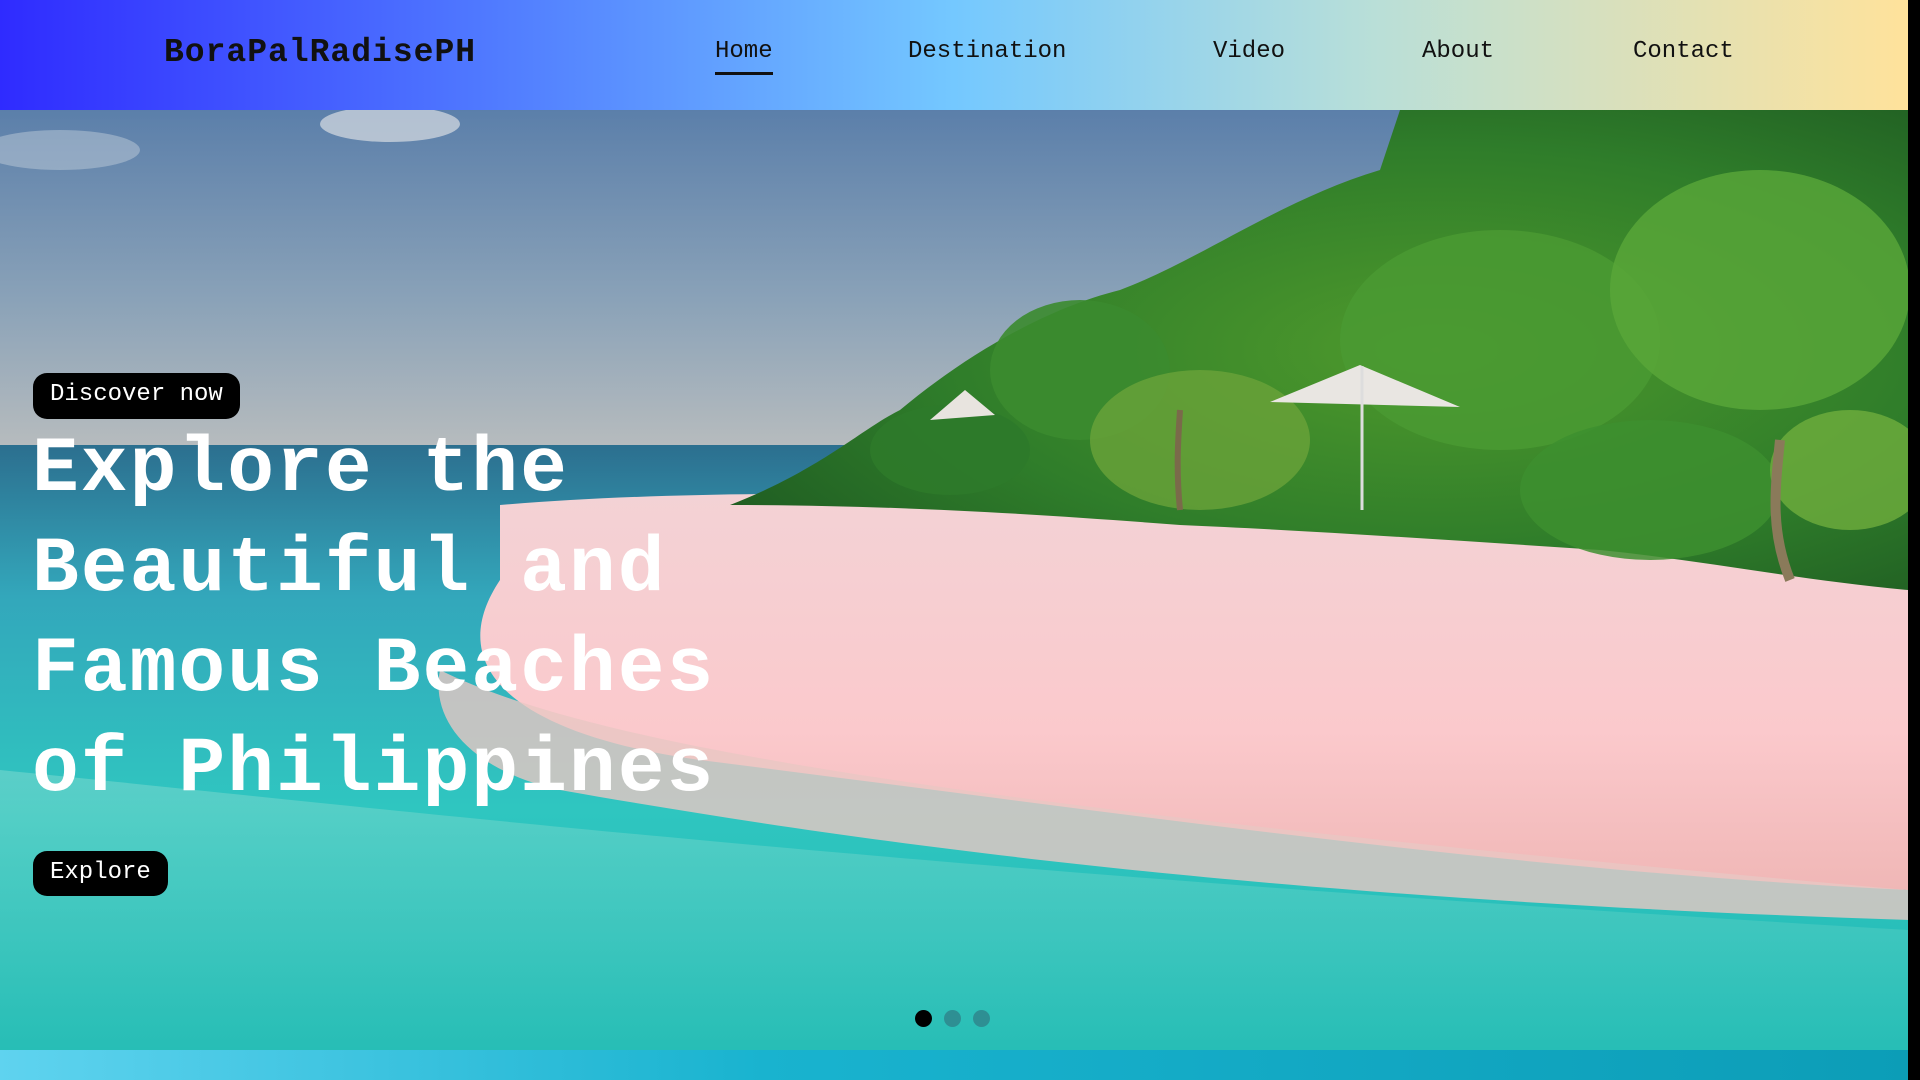  Describe the element at coordinates (1249, 51) in the screenshot. I see `nav-link-video: Video` at that location.